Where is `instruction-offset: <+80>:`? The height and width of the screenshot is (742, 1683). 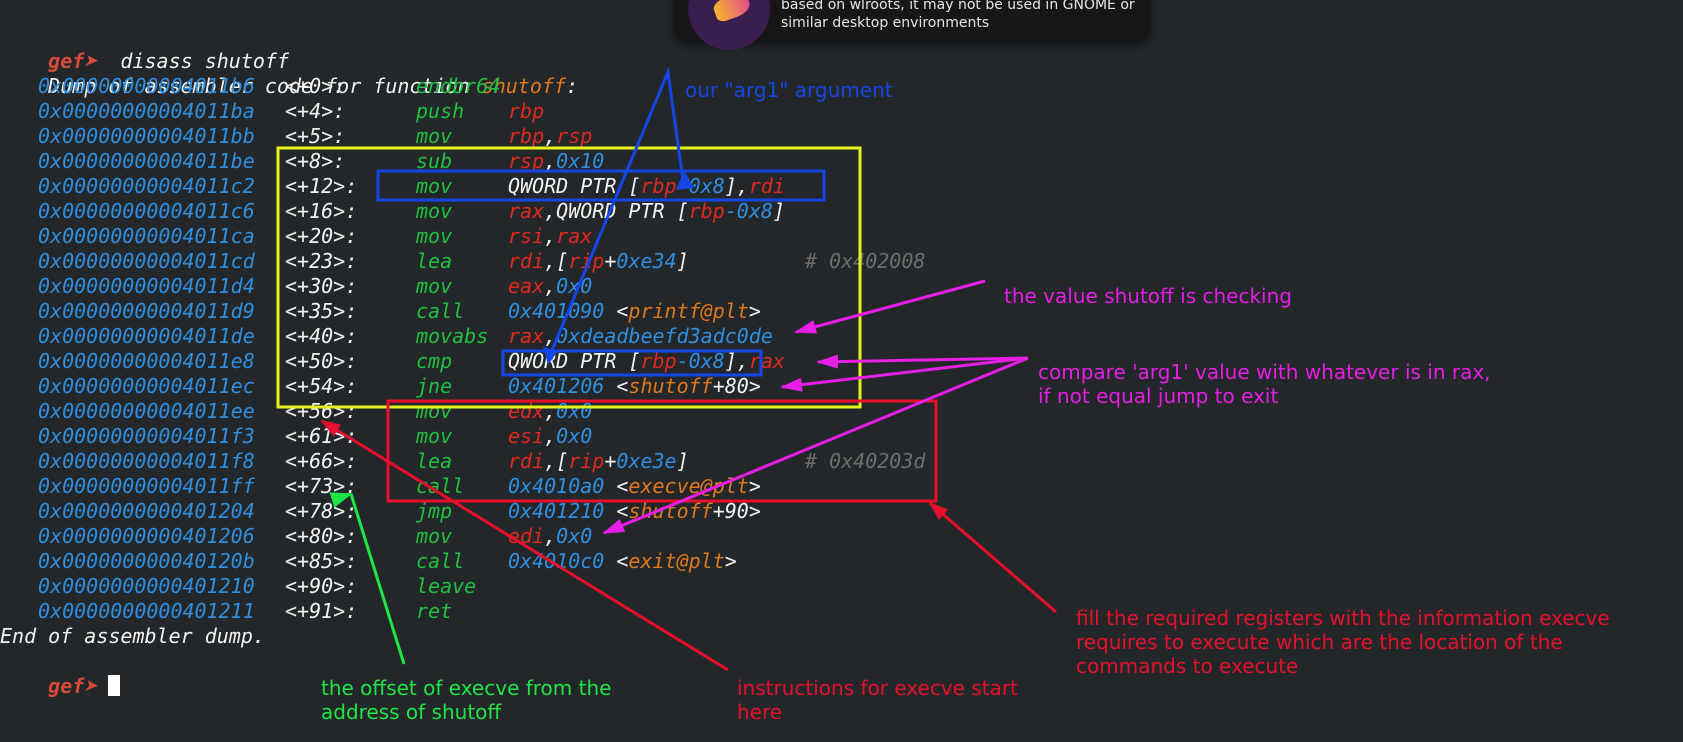
instruction-offset: <+80>: is located at coordinates (321, 536).